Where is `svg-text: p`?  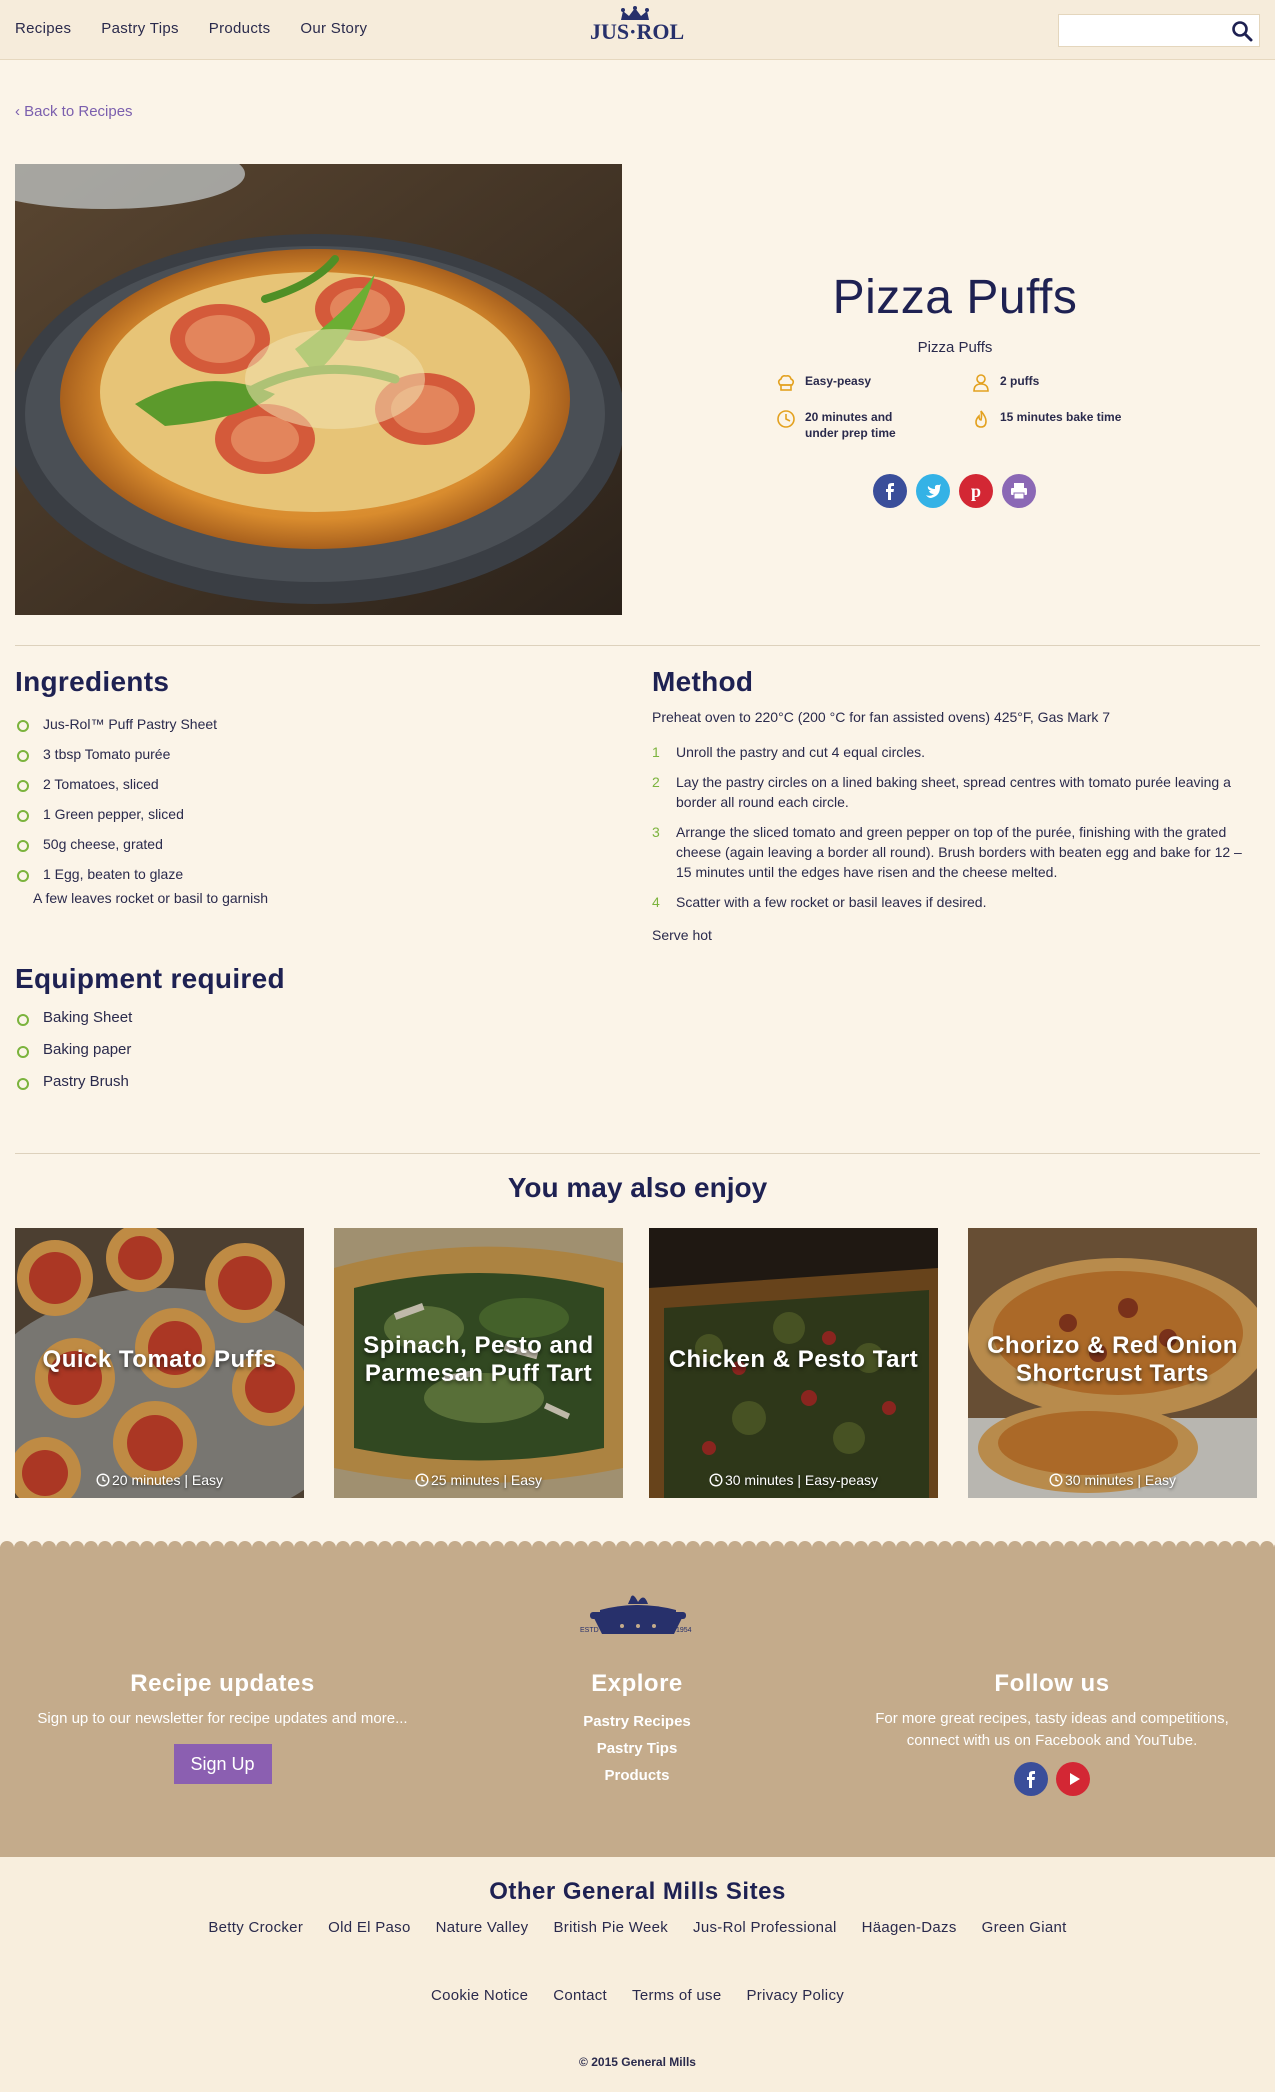
svg-text: p is located at coordinates (976, 491).